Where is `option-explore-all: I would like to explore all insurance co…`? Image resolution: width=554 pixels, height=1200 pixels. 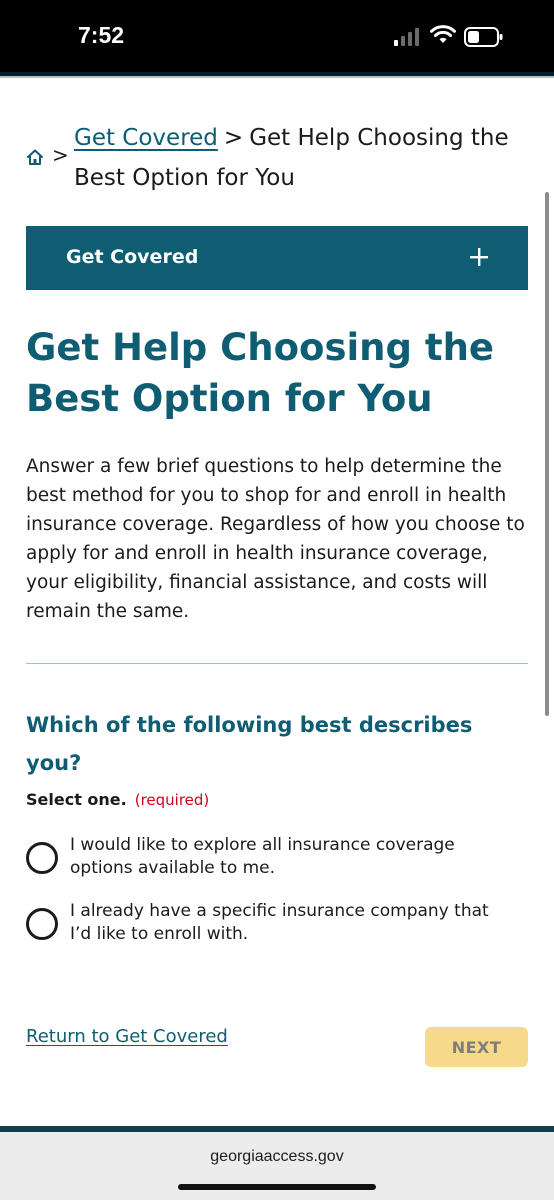
option-explore-all: I would like to explore all insurance co… is located at coordinates (276, 862).